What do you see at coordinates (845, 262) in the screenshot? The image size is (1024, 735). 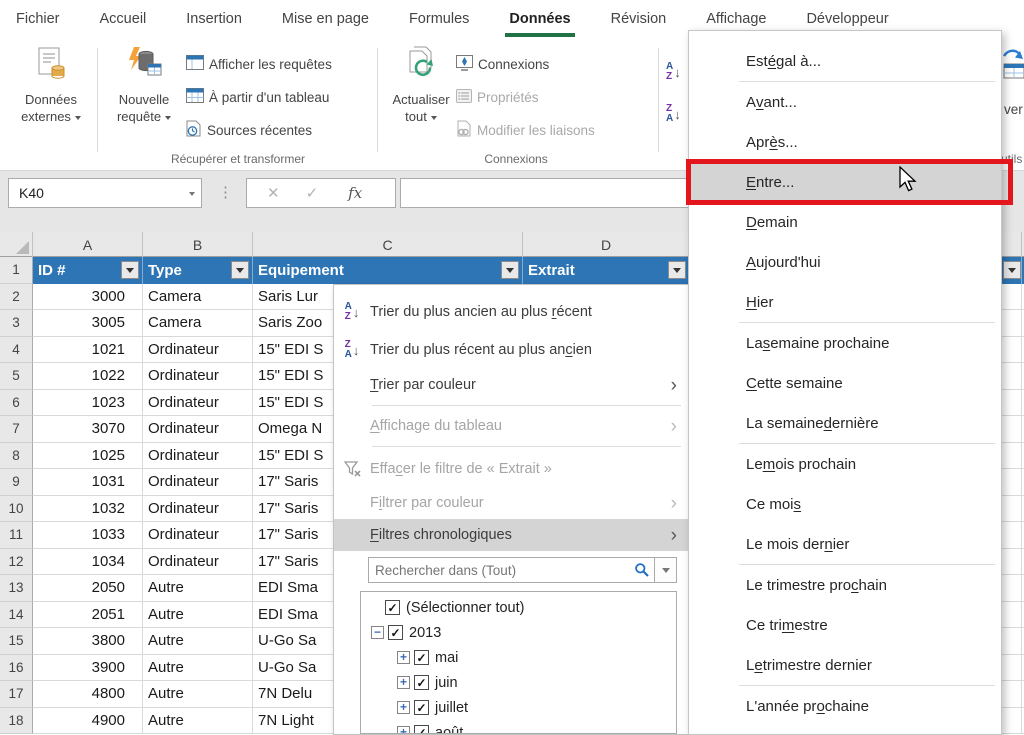 I see `date-filter-aujourd-hui: Aujourd'hui` at bounding box center [845, 262].